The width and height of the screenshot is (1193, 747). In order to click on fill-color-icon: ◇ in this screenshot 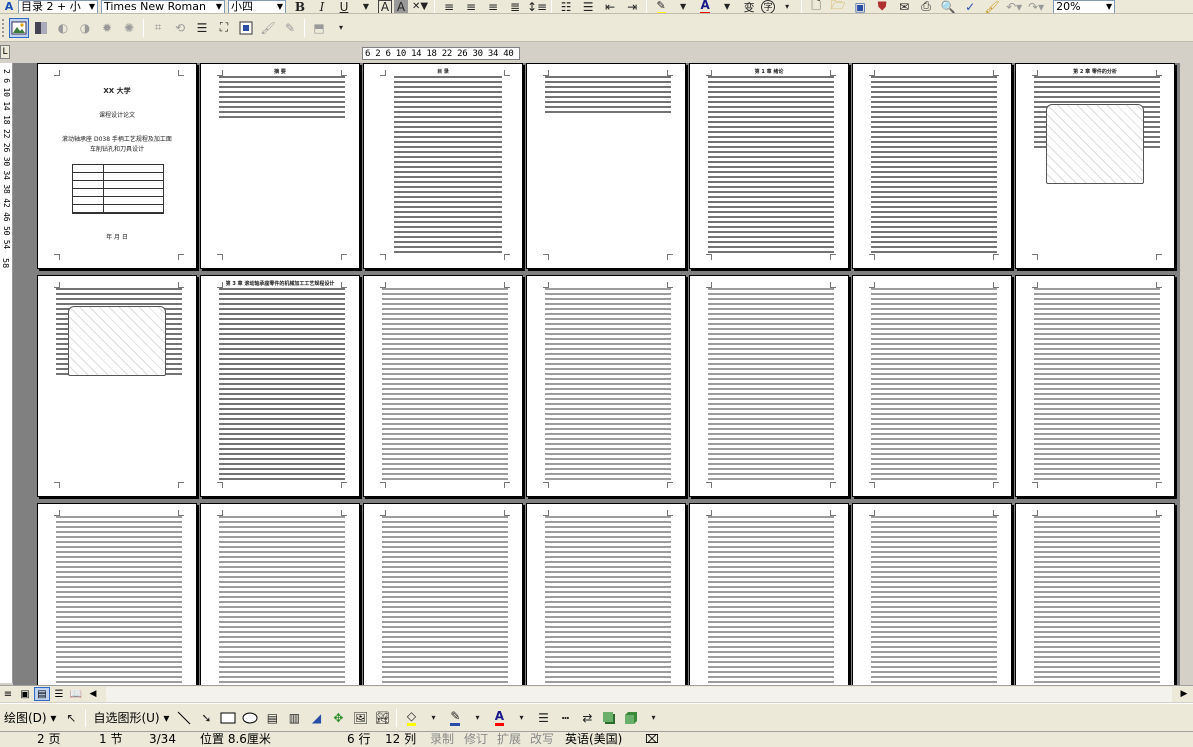, I will do `click(411, 718)`.